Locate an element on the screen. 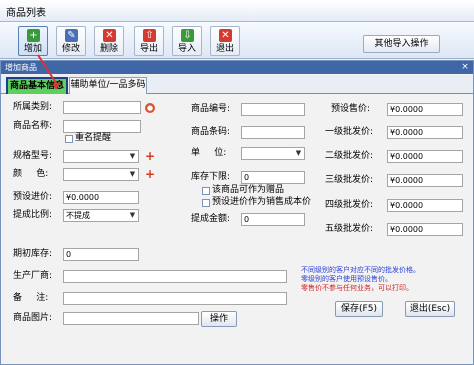 The height and width of the screenshot is (365, 474). lvl4-price-field: ¥0.0000 is located at coordinates (425, 205).